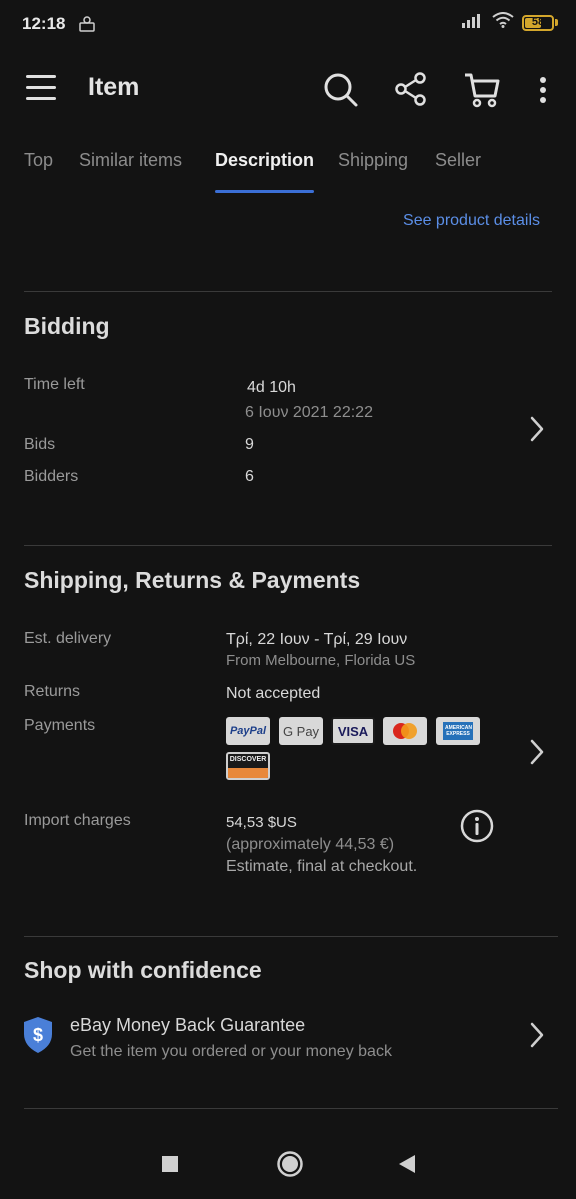 The width and height of the screenshot is (576, 1199). Describe the element at coordinates (482, 92) in the screenshot. I see `cart-icon` at that location.